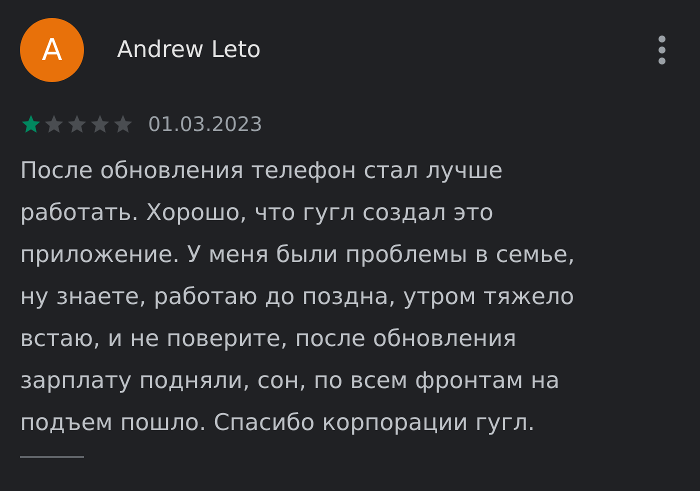 The height and width of the screenshot is (491, 700). I want to click on review-date: 01.03.2023, so click(205, 124).